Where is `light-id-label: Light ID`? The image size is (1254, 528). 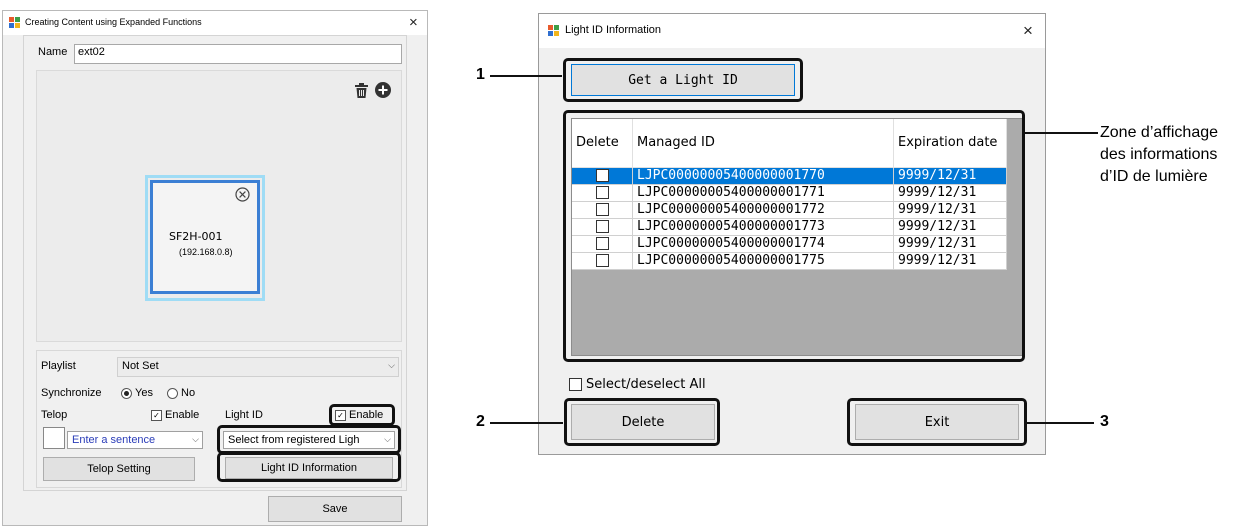 light-id-label: Light ID is located at coordinates (244, 415).